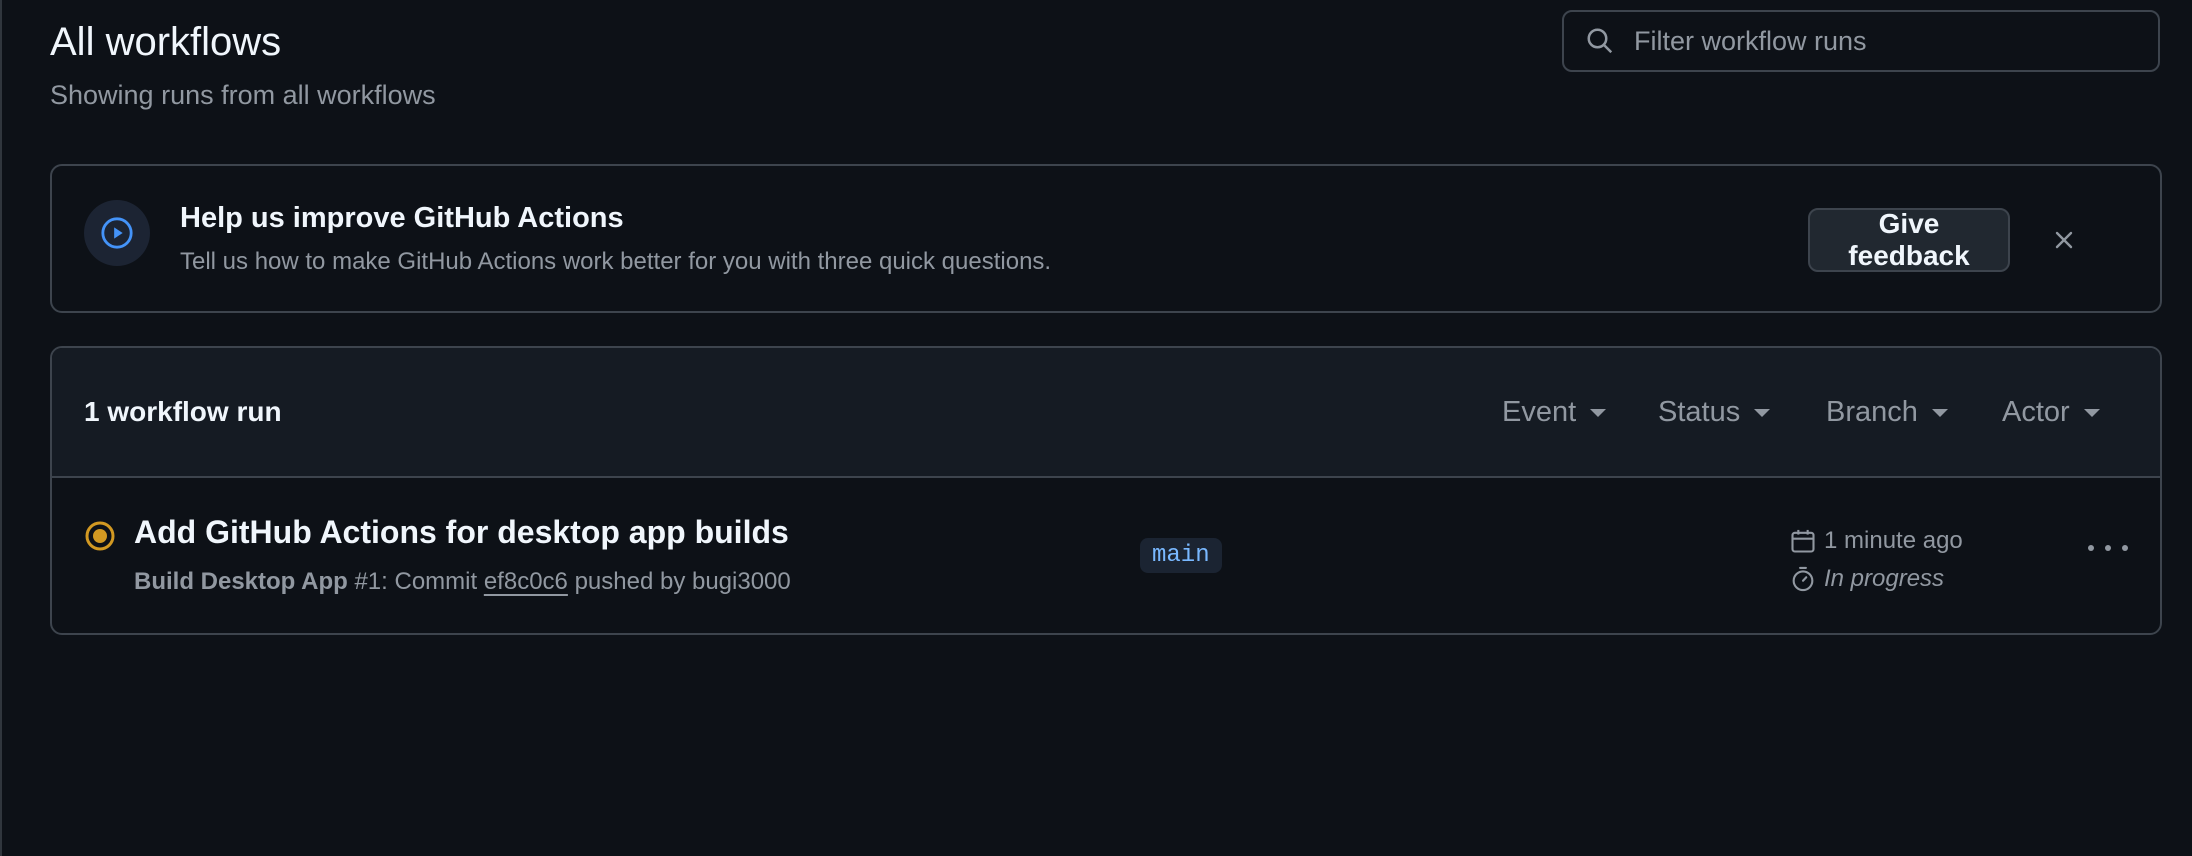  I want to click on run-number: #1, so click(368, 581).